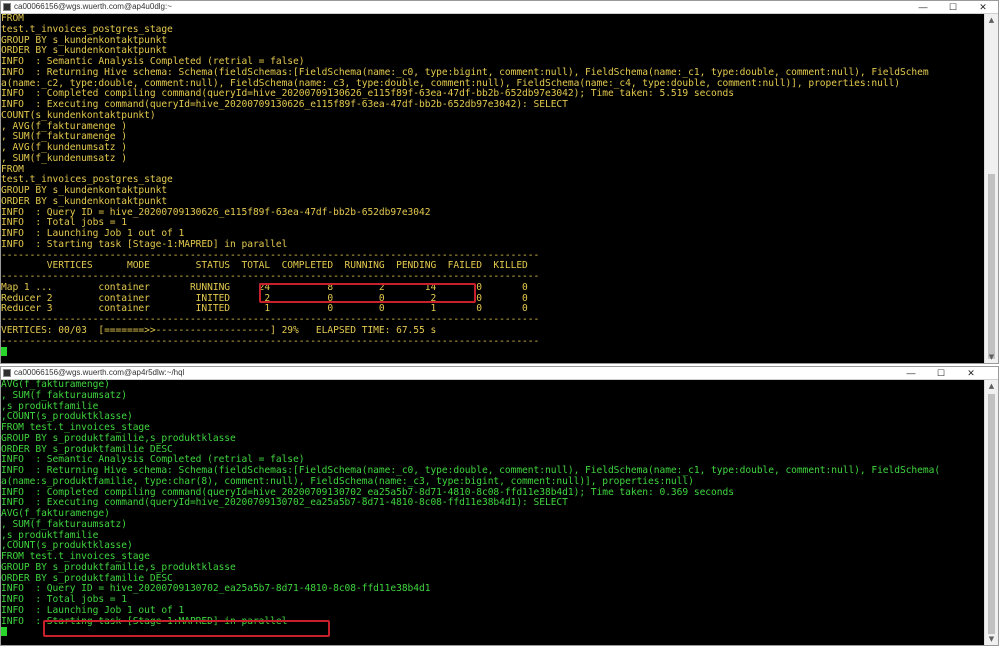  I want to click on window-title-bottom: ca00066156@wgs.wuerth.com@ap4r5dlw:~/hql, so click(99, 372).